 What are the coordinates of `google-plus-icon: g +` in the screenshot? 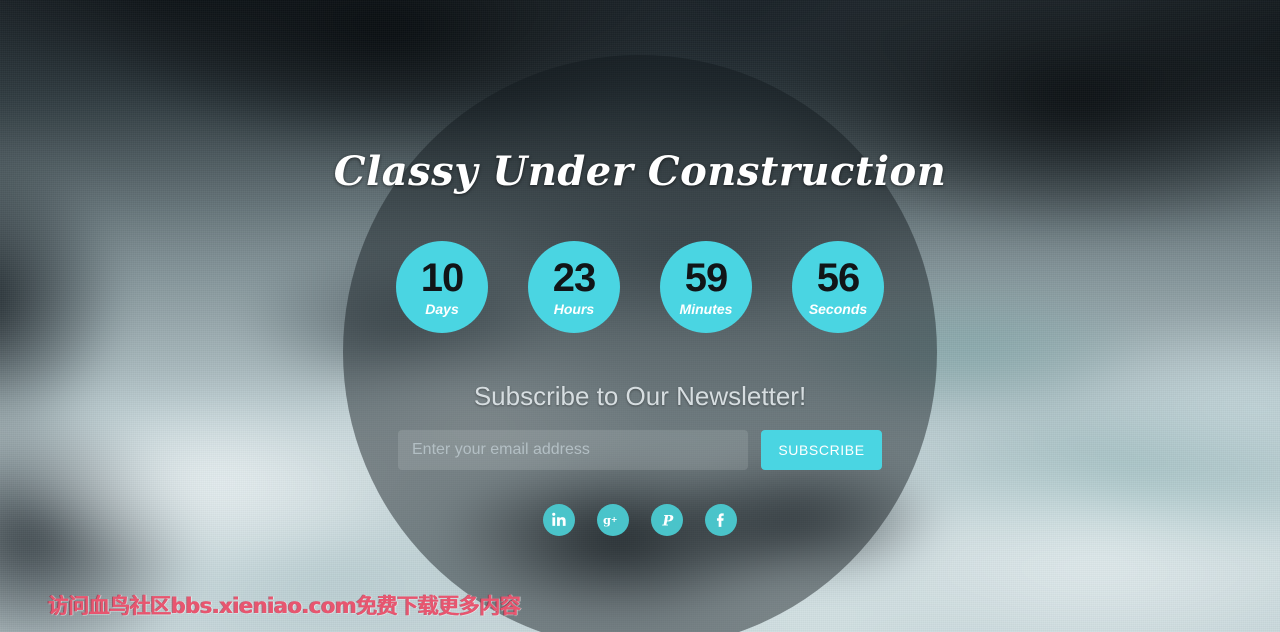 It's located at (613, 520).